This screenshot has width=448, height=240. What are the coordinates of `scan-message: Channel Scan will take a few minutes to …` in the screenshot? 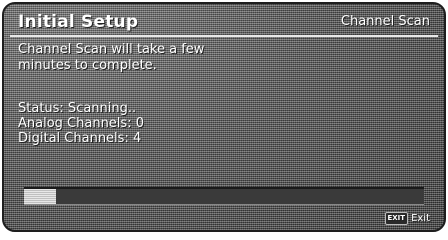 It's located at (111, 58).